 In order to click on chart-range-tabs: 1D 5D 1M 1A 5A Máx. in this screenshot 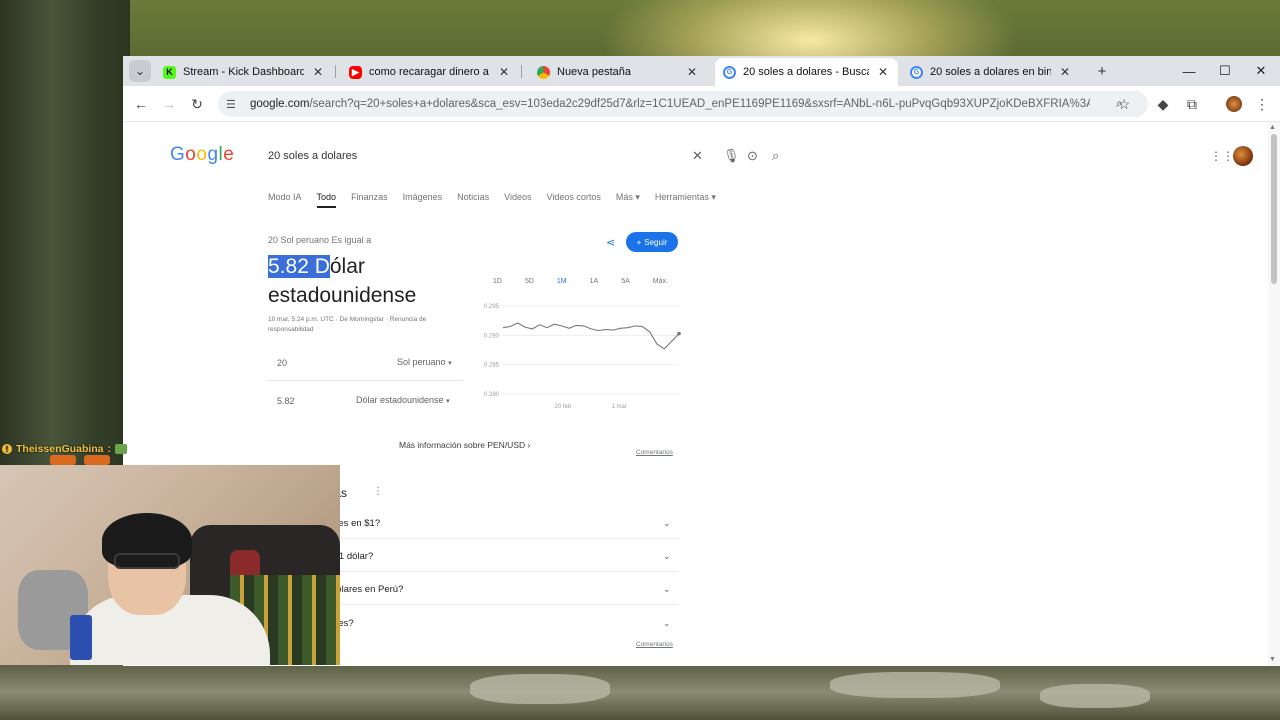, I will do `click(580, 281)`.